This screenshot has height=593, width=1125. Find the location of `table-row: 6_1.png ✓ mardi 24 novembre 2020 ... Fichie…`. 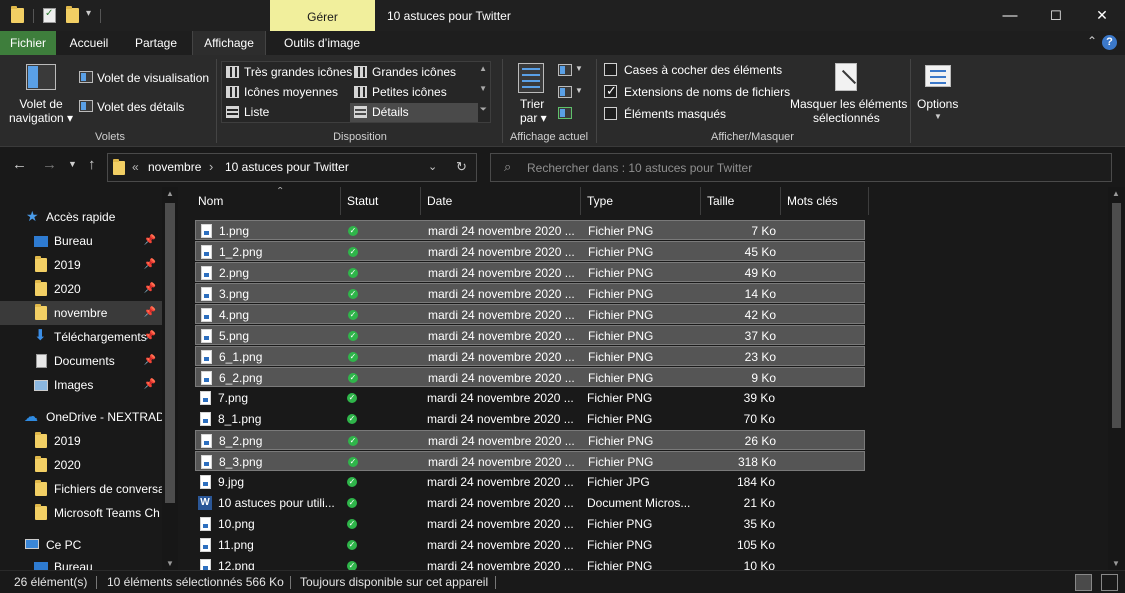

table-row: 6_1.png ✓ mardi 24 novembre 2020 ... Fichie… is located at coordinates (530, 356).